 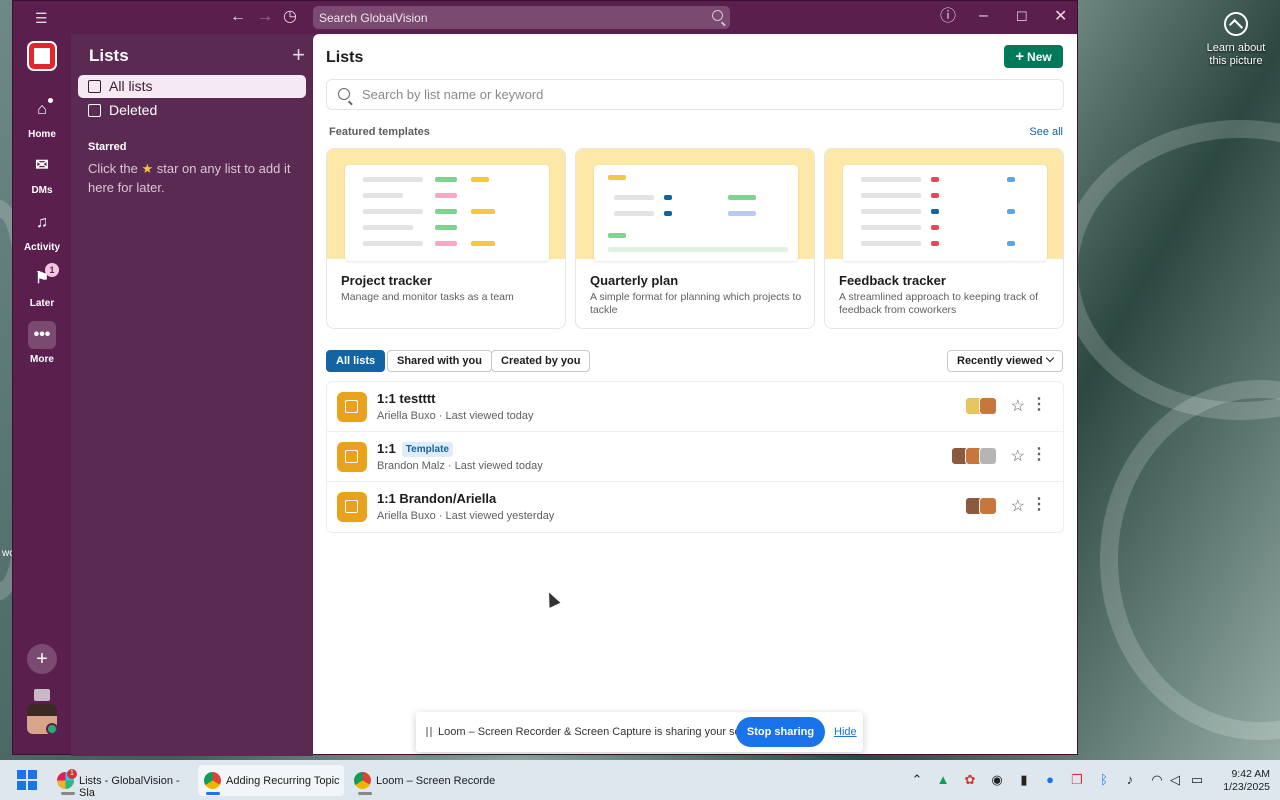 I want to click on list-title: 1:1 Template, so click(x=415, y=449).